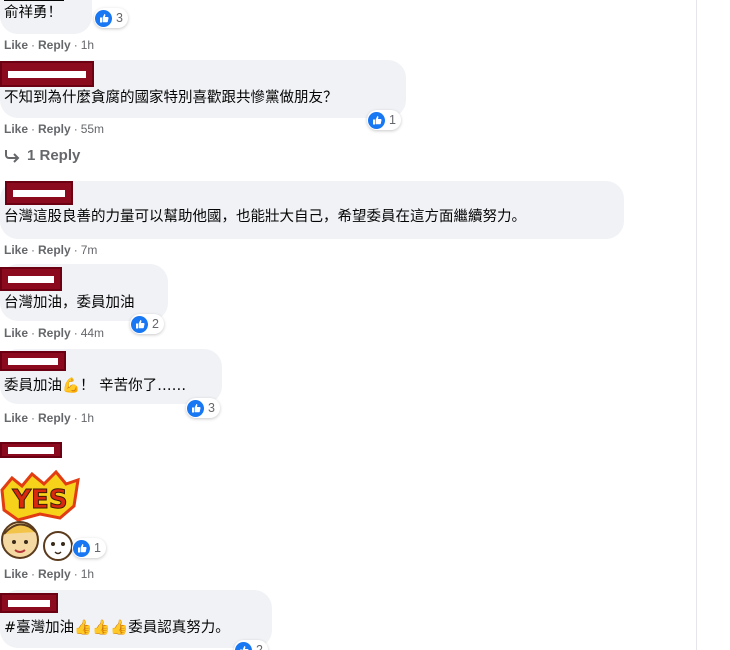 The width and height of the screenshot is (730, 650). What do you see at coordinates (265, 217) in the screenshot?
I see `comment-text: 台灣這股良善的力量可以幫助他國，也能壯大自己，希望委員在這方面繼續努力。` at bounding box center [265, 217].